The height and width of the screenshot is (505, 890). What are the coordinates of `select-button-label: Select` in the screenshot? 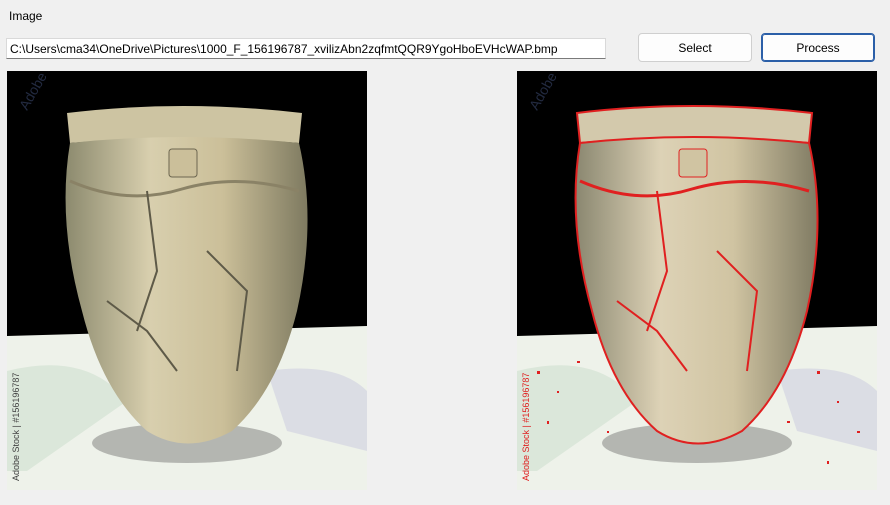 It's located at (695, 47).